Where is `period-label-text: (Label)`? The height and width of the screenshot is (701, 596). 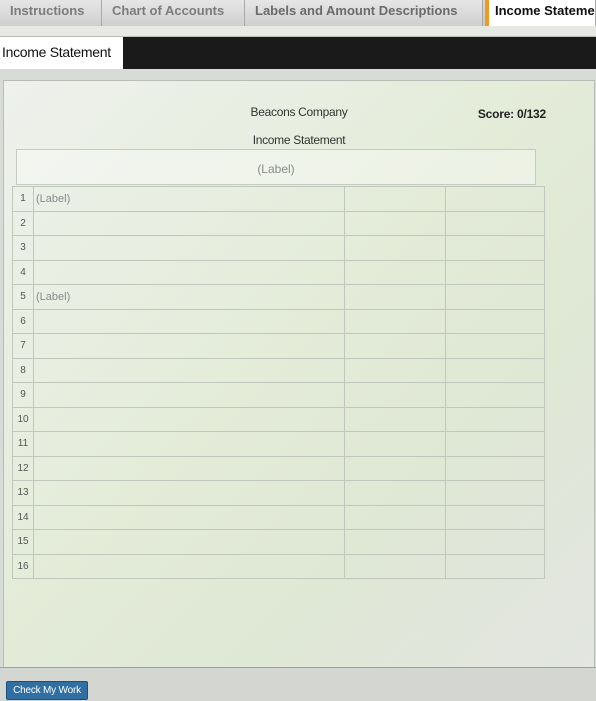 period-label-text: (Label) is located at coordinates (276, 169).